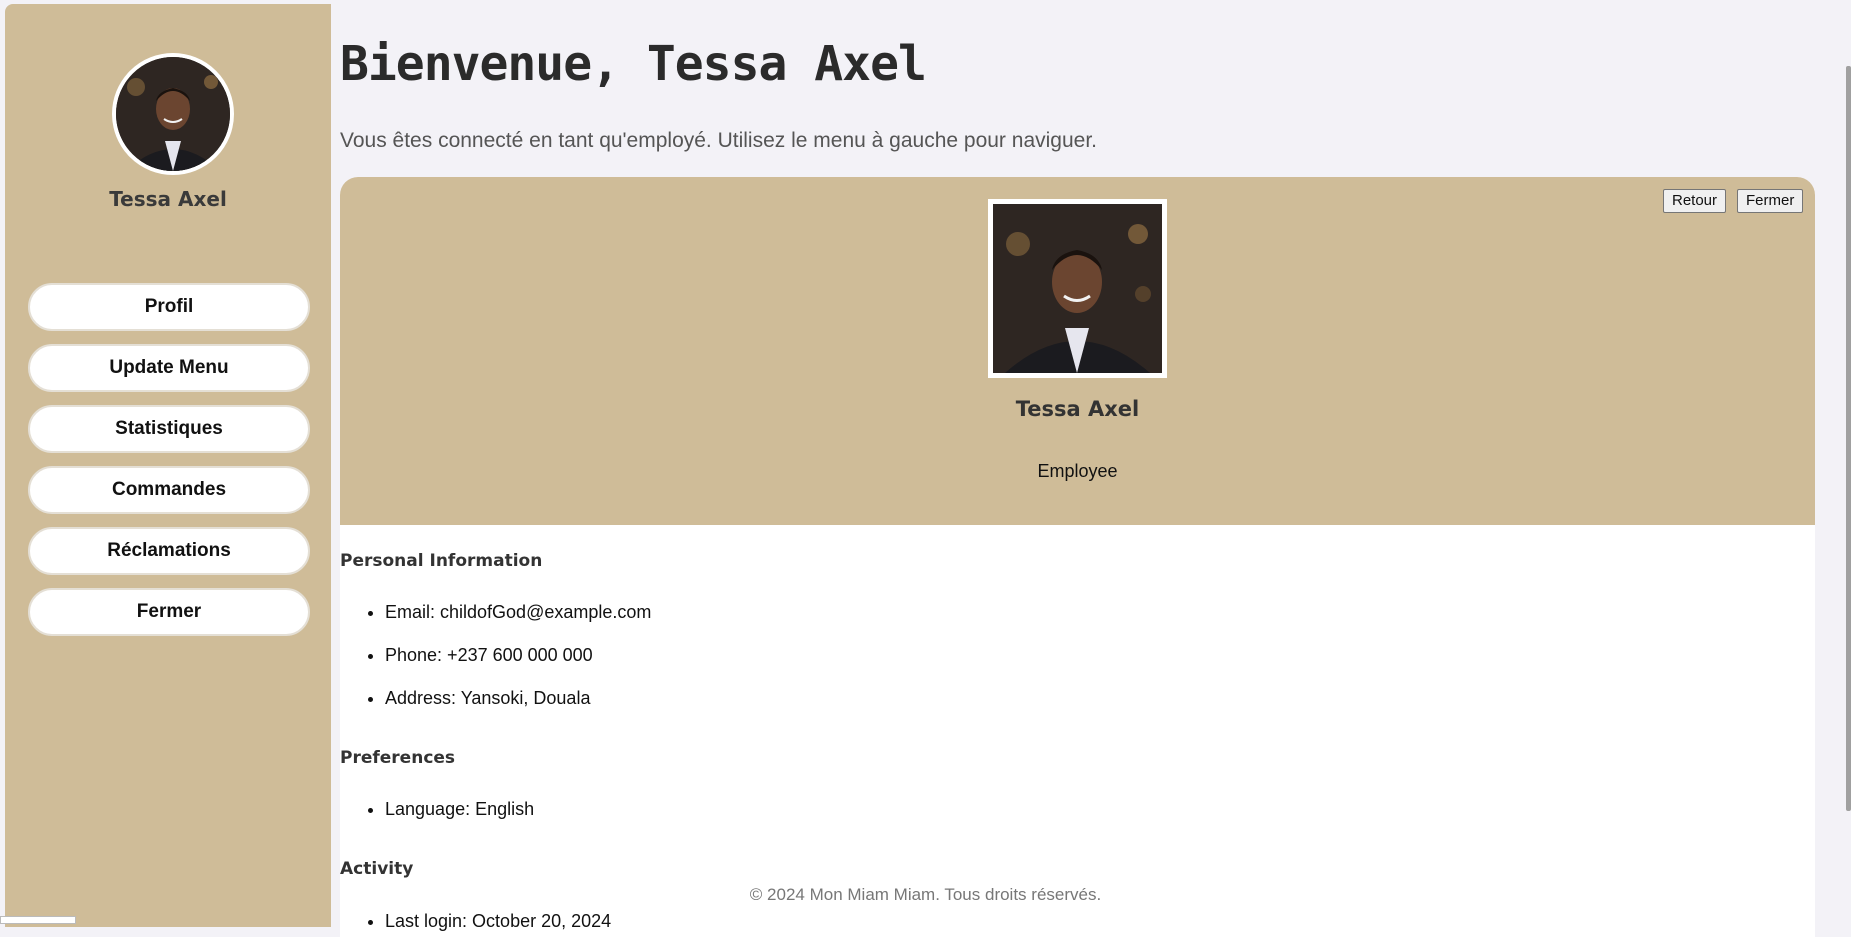  What do you see at coordinates (169, 490) in the screenshot?
I see `sidebar-item-commandes: Commandes` at bounding box center [169, 490].